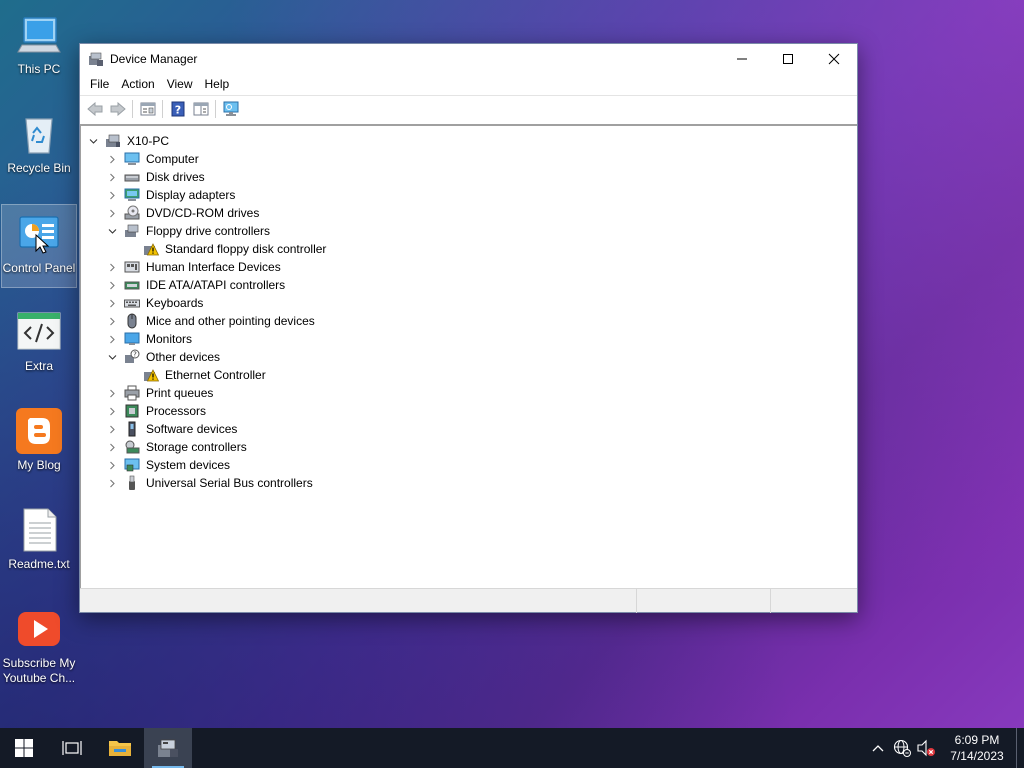 The height and width of the screenshot is (768, 1024). I want to click on close-button, so click(834, 58).